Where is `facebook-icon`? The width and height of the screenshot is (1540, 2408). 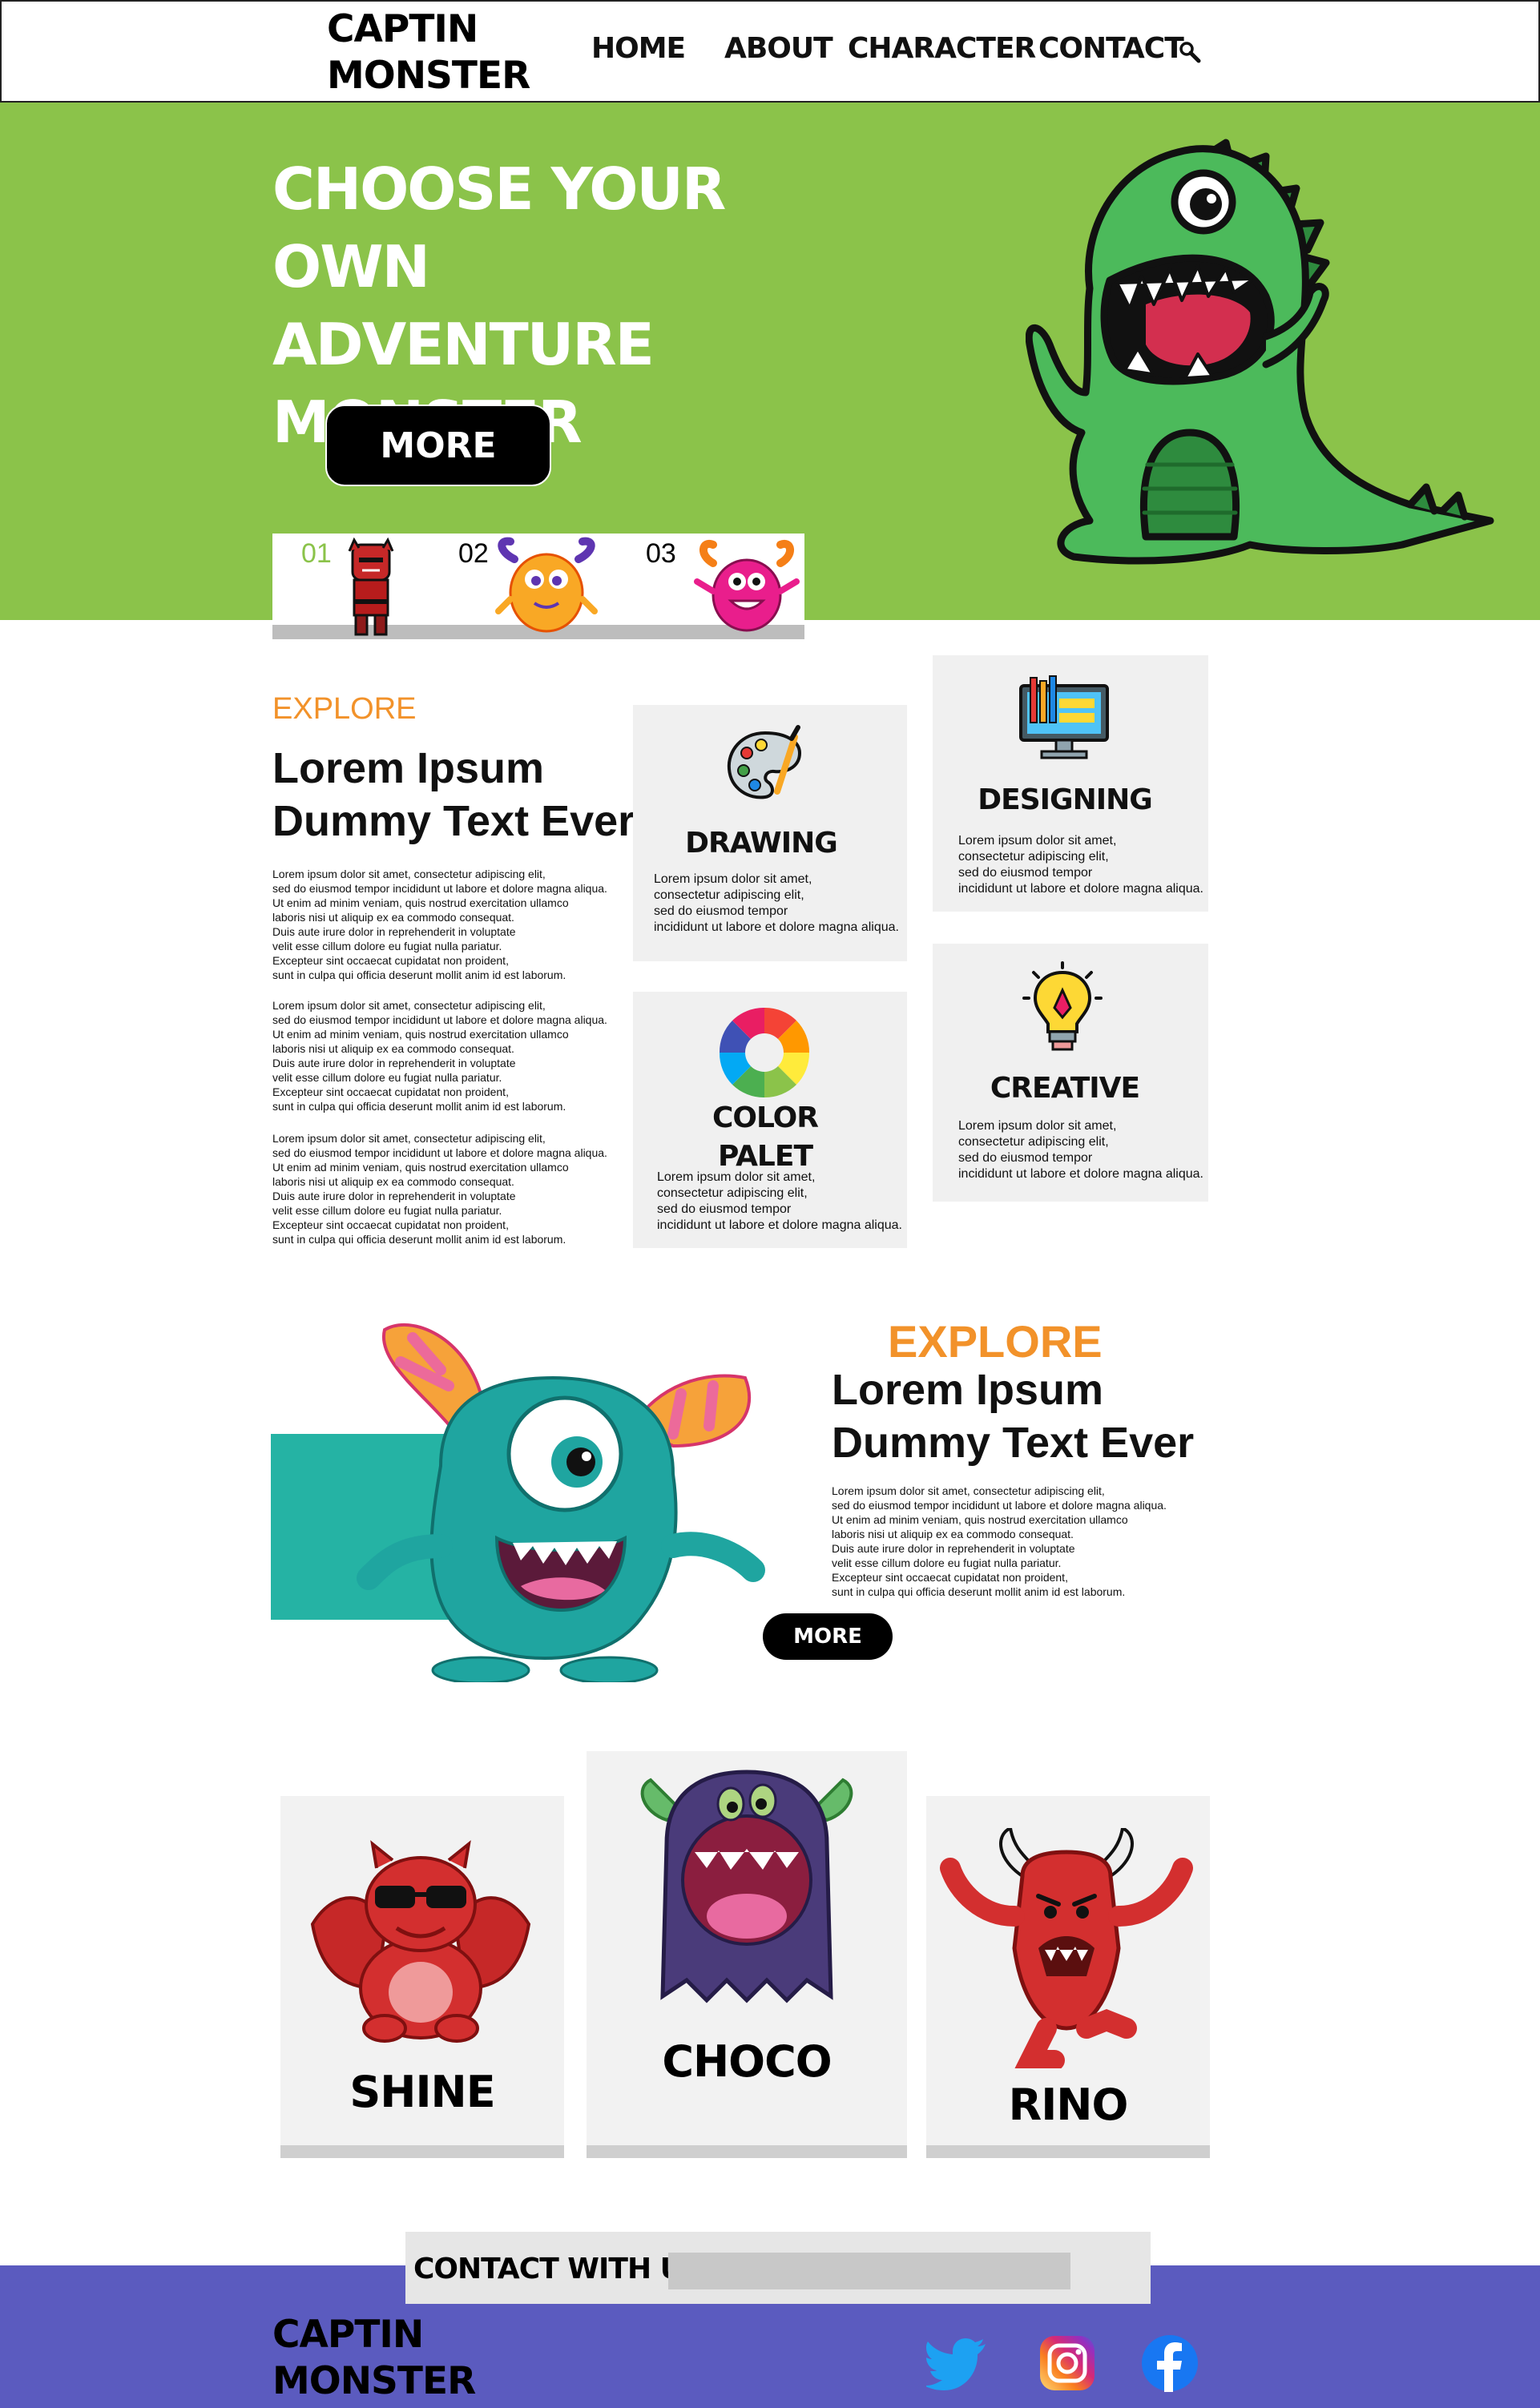
facebook-icon is located at coordinates (1170, 2363).